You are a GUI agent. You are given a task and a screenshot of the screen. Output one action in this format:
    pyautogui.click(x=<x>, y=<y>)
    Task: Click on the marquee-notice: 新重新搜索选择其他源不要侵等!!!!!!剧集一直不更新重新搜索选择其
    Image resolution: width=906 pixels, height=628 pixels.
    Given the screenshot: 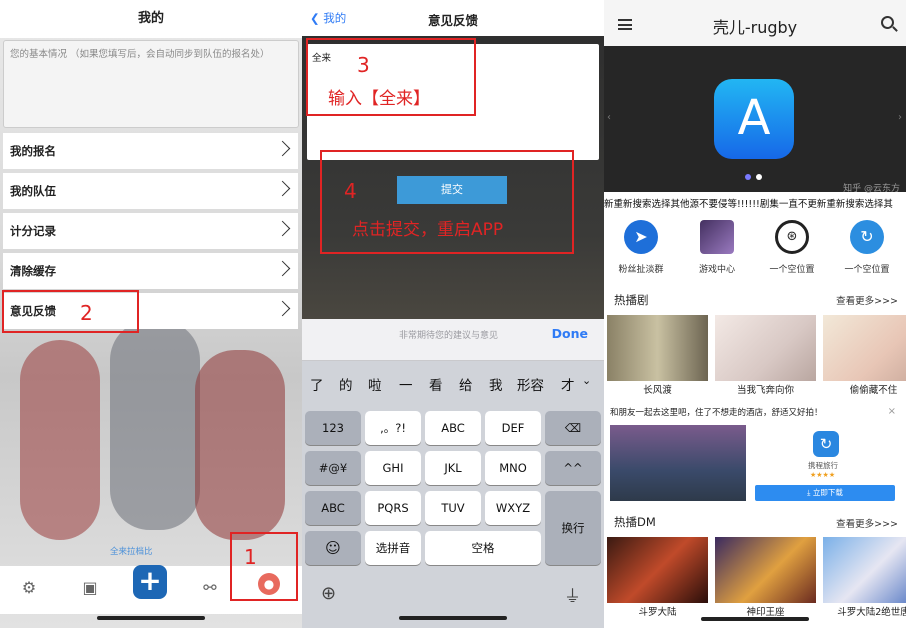 What is the action you would take?
    pyautogui.click(x=748, y=204)
    